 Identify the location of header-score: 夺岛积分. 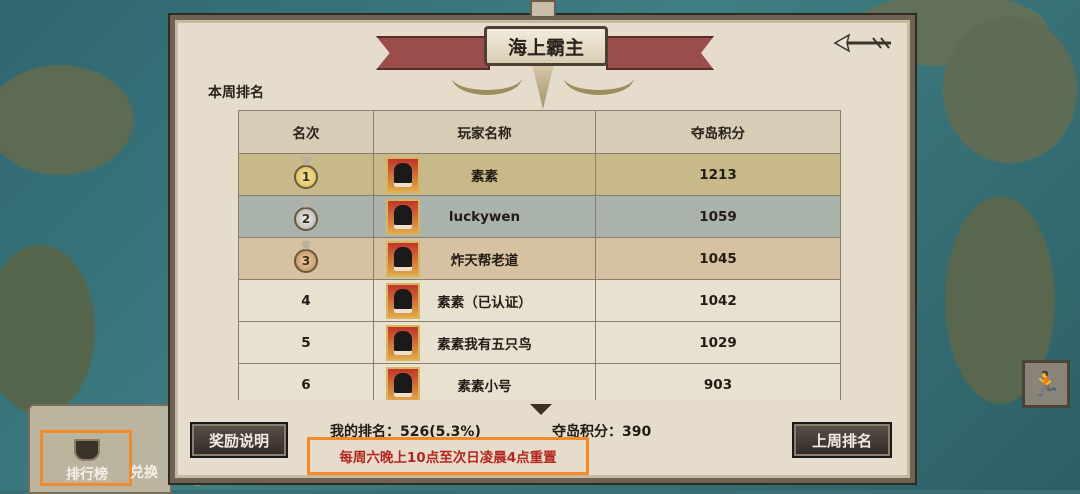
(718, 132).